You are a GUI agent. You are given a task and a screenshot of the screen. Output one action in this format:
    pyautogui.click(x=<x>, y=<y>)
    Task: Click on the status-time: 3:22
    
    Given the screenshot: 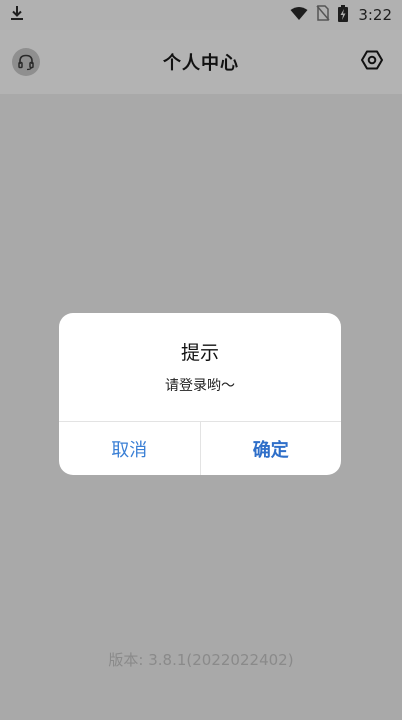 What is the action you would take?
    pyautogui.click(x=375, y=15)
    